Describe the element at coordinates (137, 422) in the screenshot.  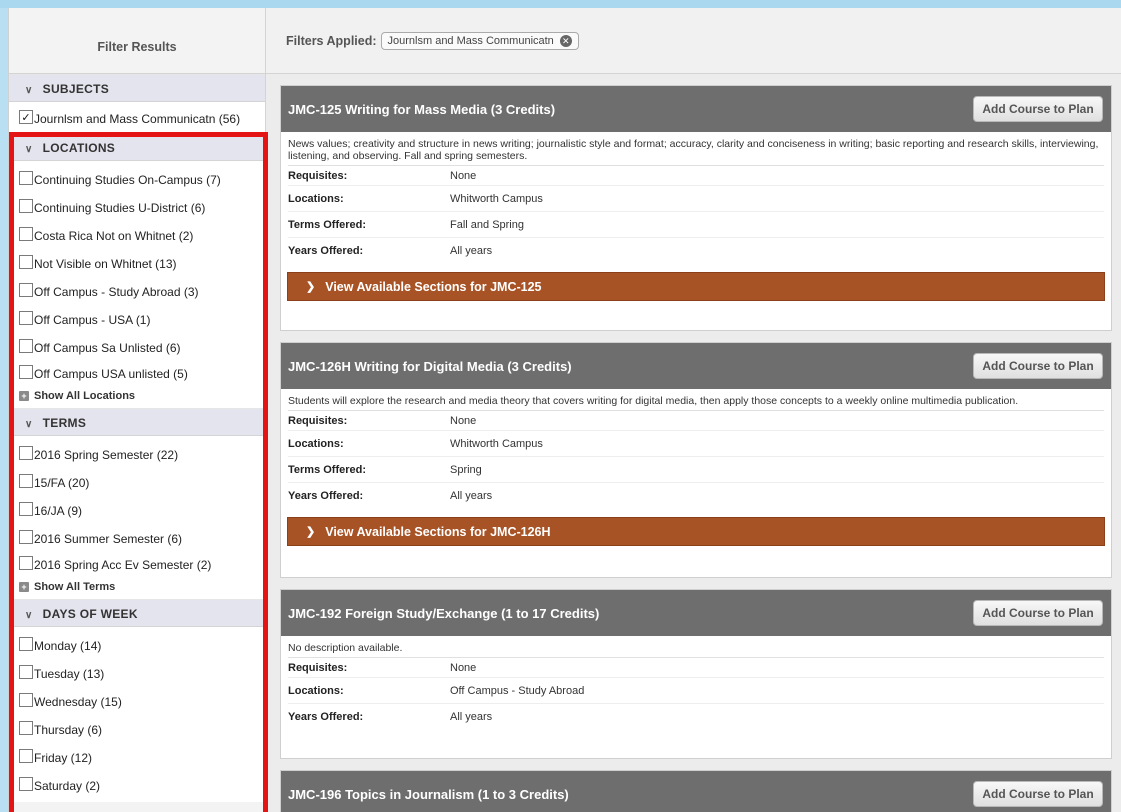
I see `terms-section-toggle: ∨ TERMS` at that location.